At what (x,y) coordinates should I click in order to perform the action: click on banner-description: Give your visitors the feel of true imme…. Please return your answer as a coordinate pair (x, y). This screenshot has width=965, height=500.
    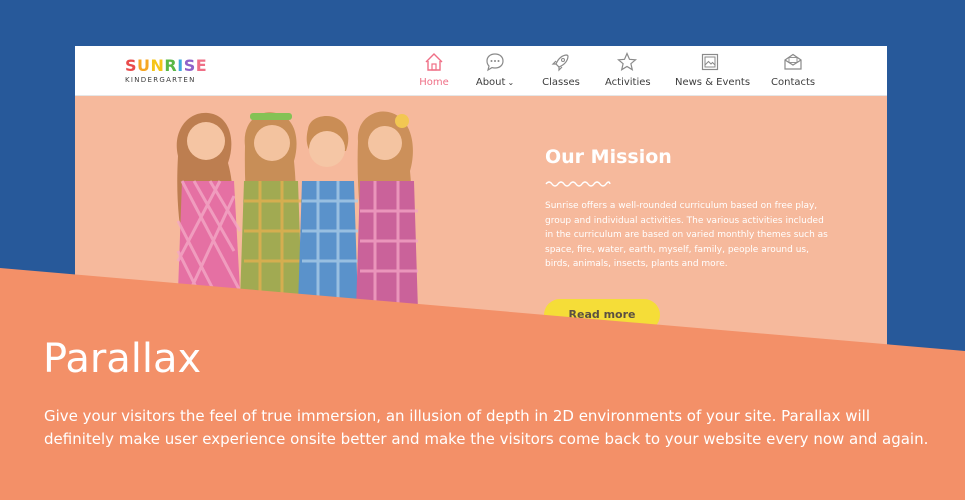
    Looking at the image, I should click on (486, 427).